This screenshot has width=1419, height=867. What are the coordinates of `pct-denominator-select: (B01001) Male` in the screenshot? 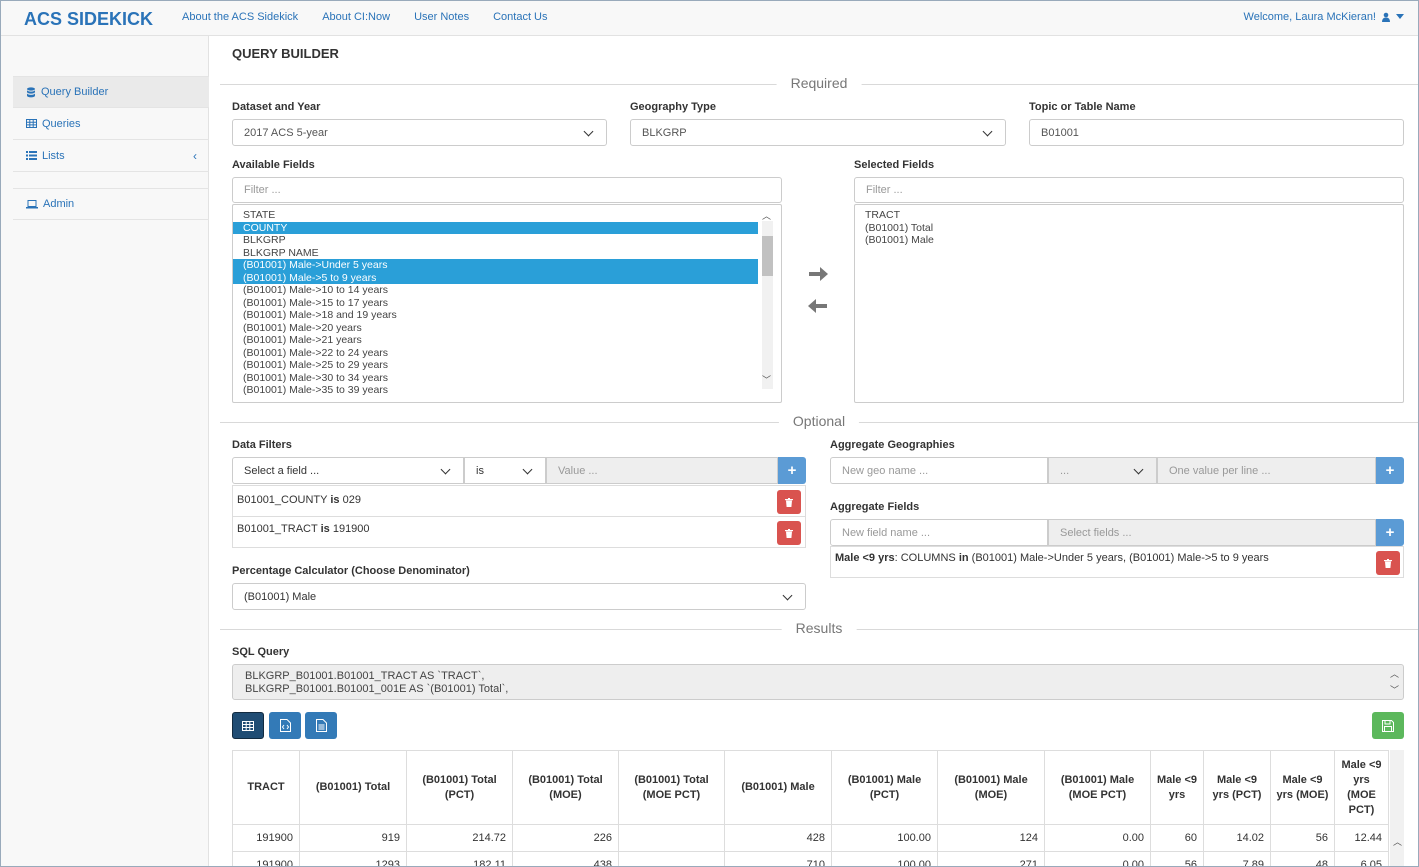 It's located at (519, 596).